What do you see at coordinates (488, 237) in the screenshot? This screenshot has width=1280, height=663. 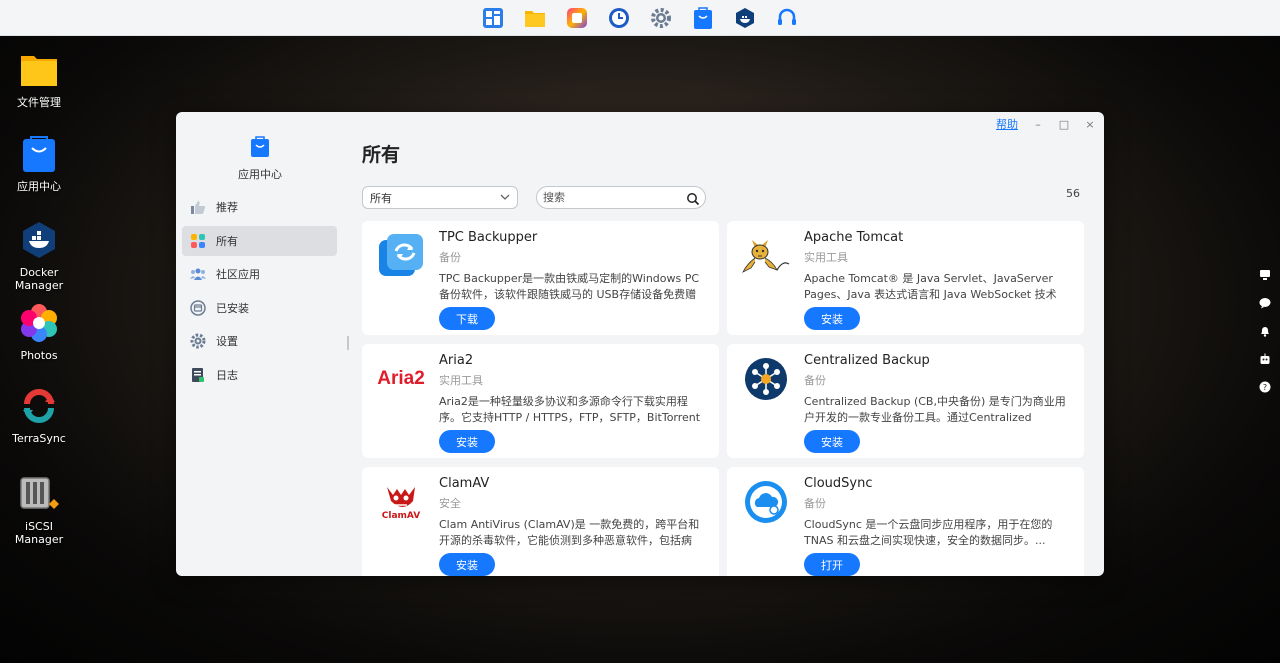 I see `app-name: TPC Backupper` at bounding box center [488, 237].